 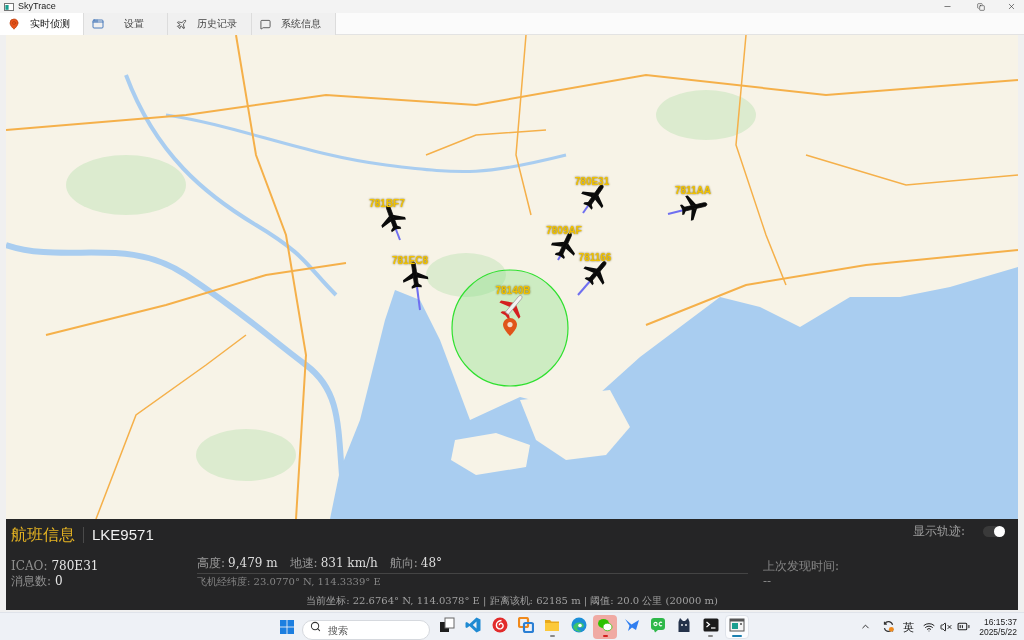 I want to click on grid-icon, so click(x=286, y=626).